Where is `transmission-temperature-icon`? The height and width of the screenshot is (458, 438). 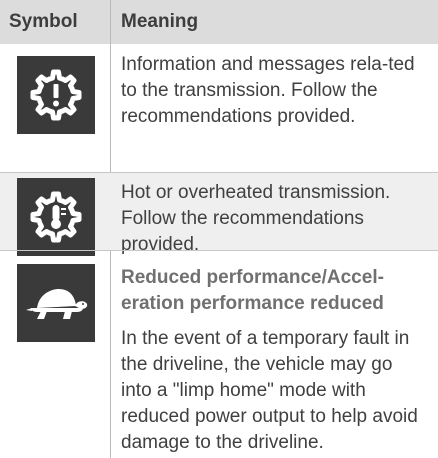 transmission-temperature-icon is located at coordinates (56, 217).